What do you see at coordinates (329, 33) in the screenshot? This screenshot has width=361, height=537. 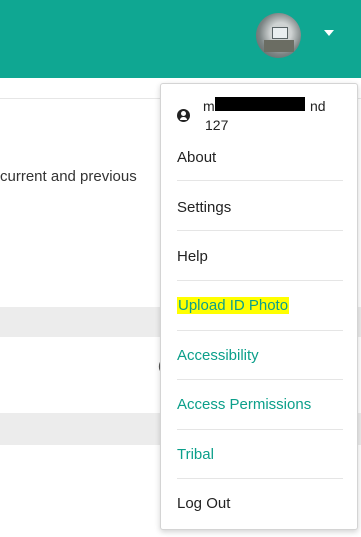 I see `caret-down-icon` at bounding box center [329, 33].